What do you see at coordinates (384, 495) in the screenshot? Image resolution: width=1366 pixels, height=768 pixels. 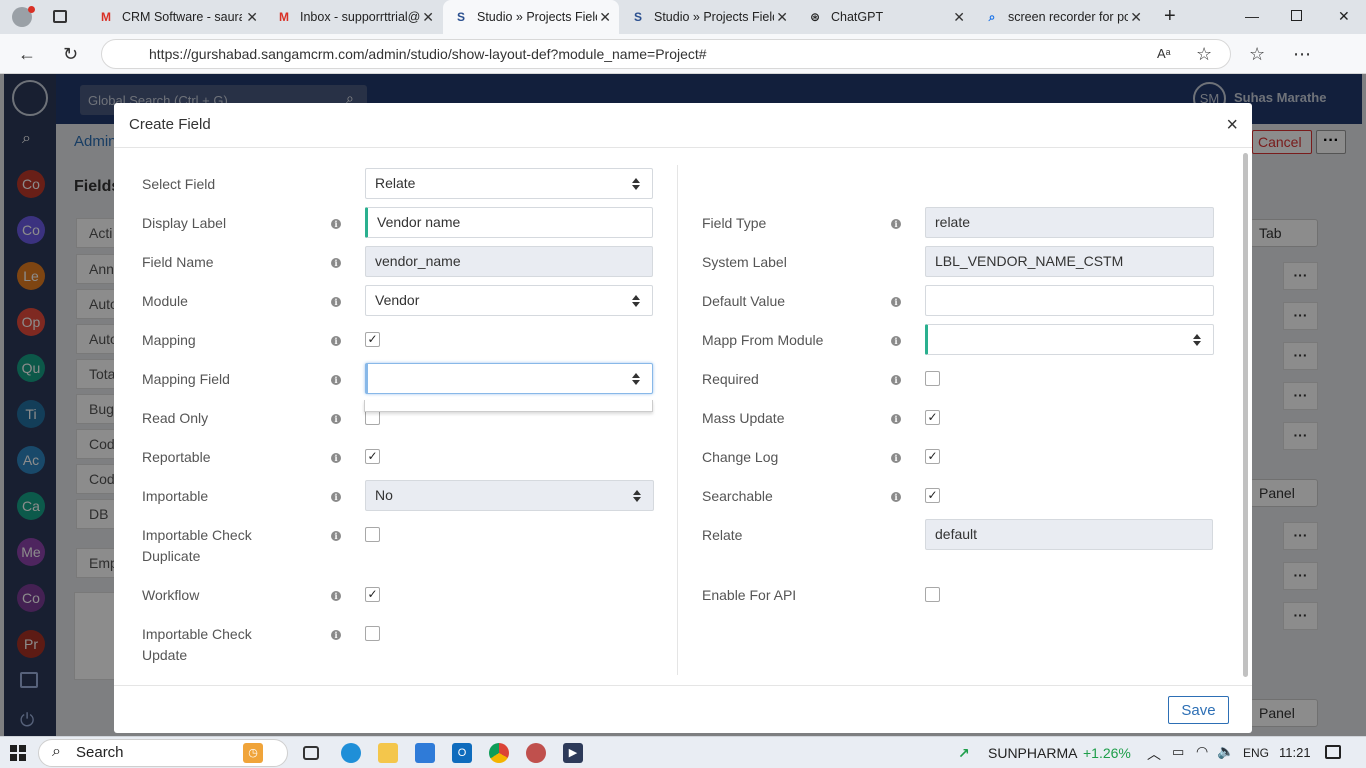 I see `importable-value: No` at bounding box center [384, 495].